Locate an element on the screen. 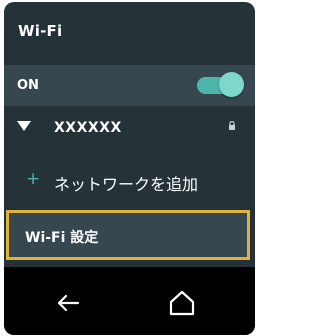 Image resolution: width=320 pixels, height=336 pixels. add-network-button: + ネットワークを追加 is located at coordinates (129, 180).